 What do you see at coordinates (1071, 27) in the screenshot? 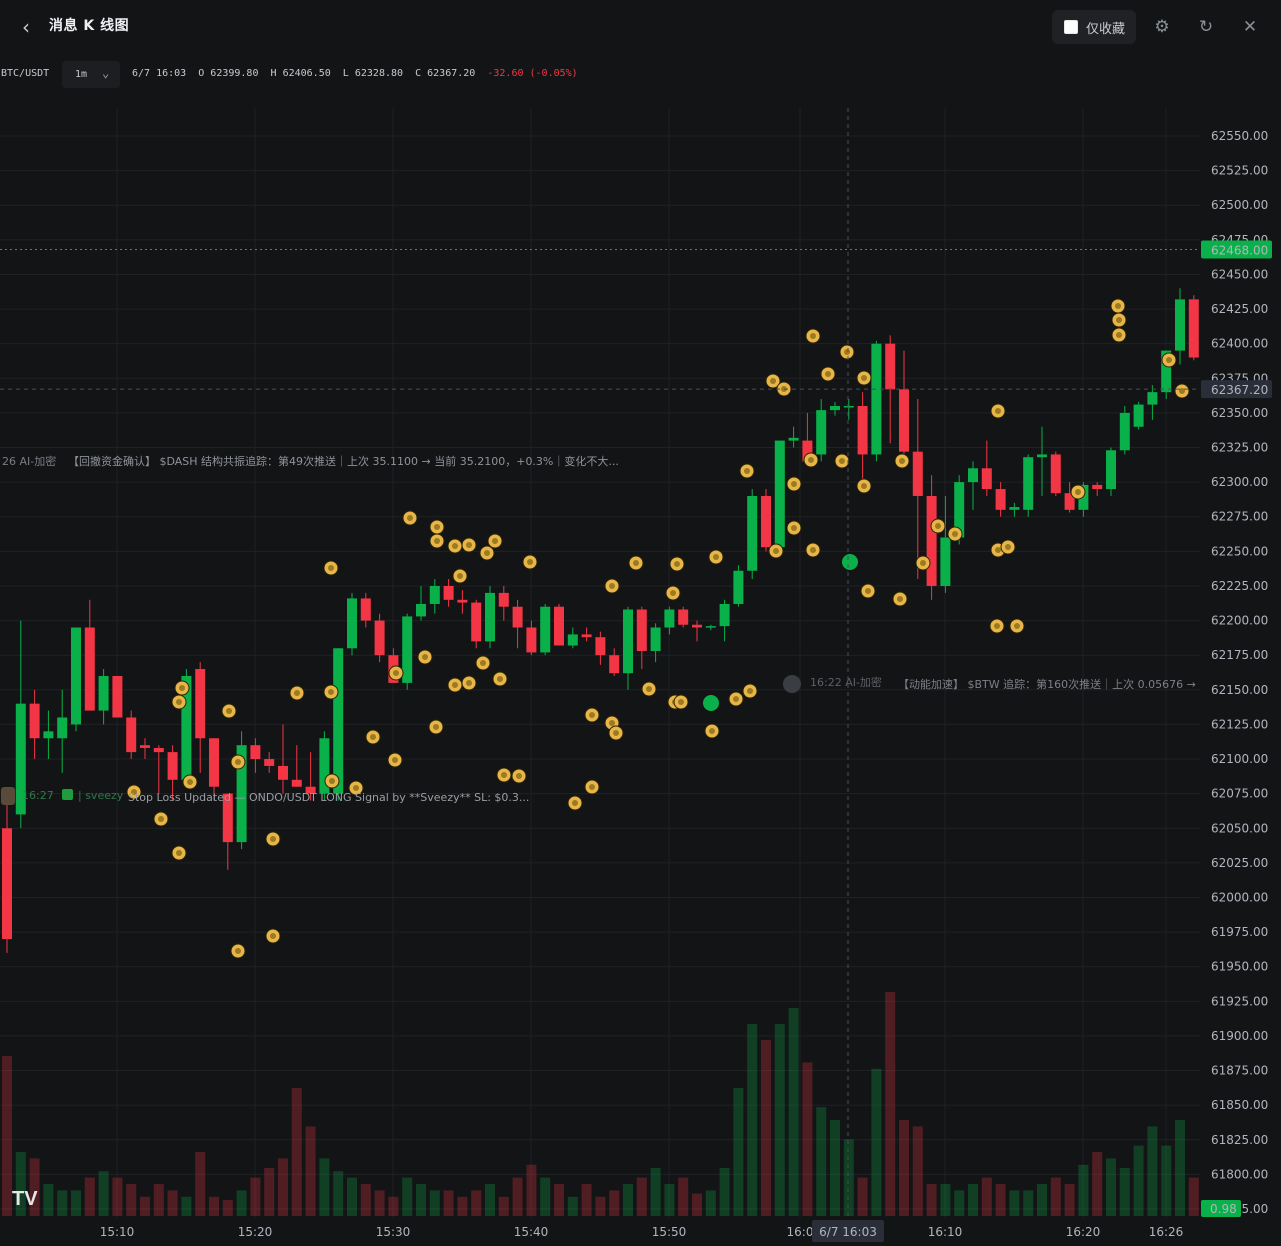
I see `favorites-checkbox` at bounding box center [1071, 27].